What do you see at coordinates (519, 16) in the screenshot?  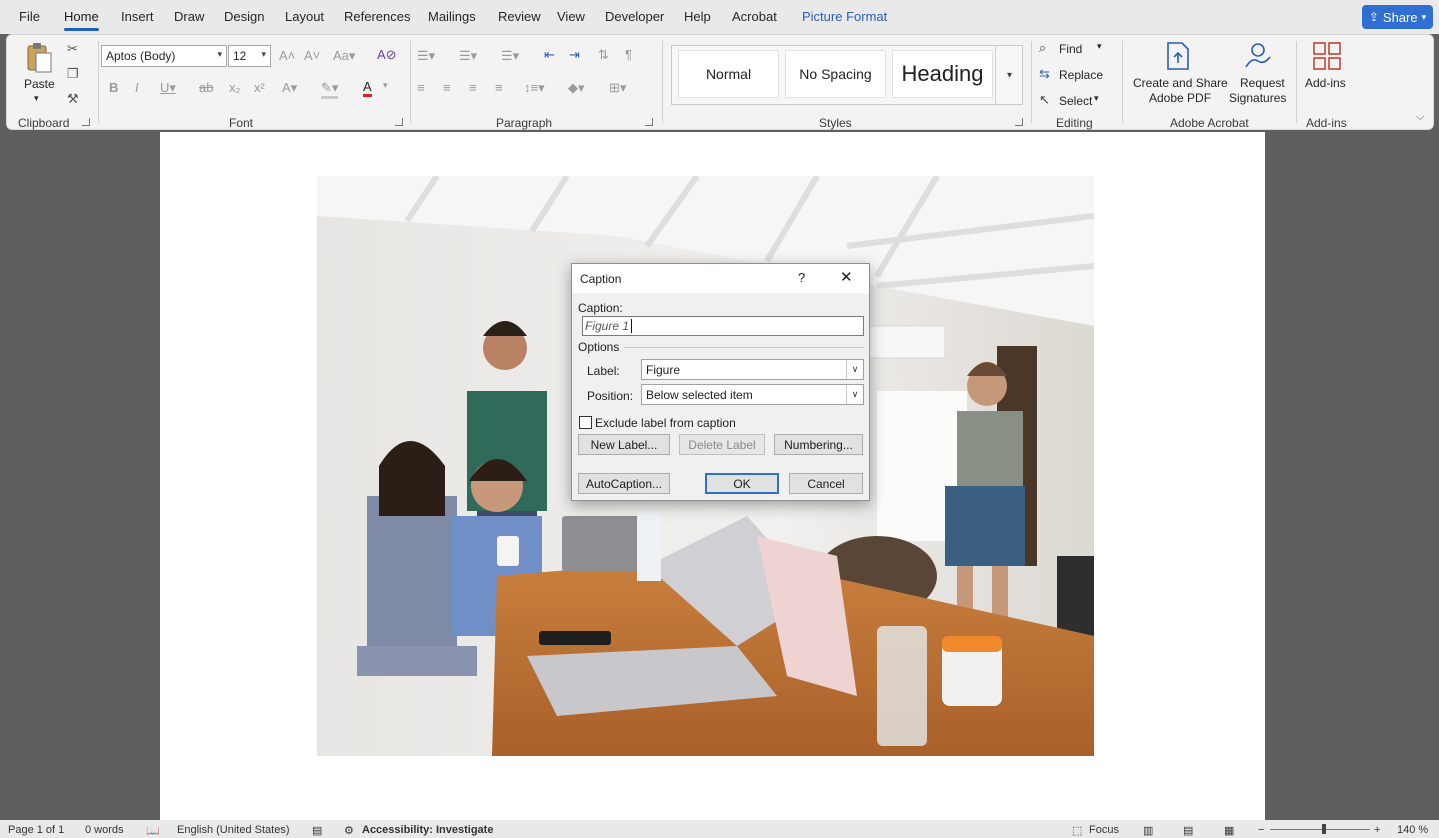 I see `menu-review: Review` at bounding box center [519, 16].